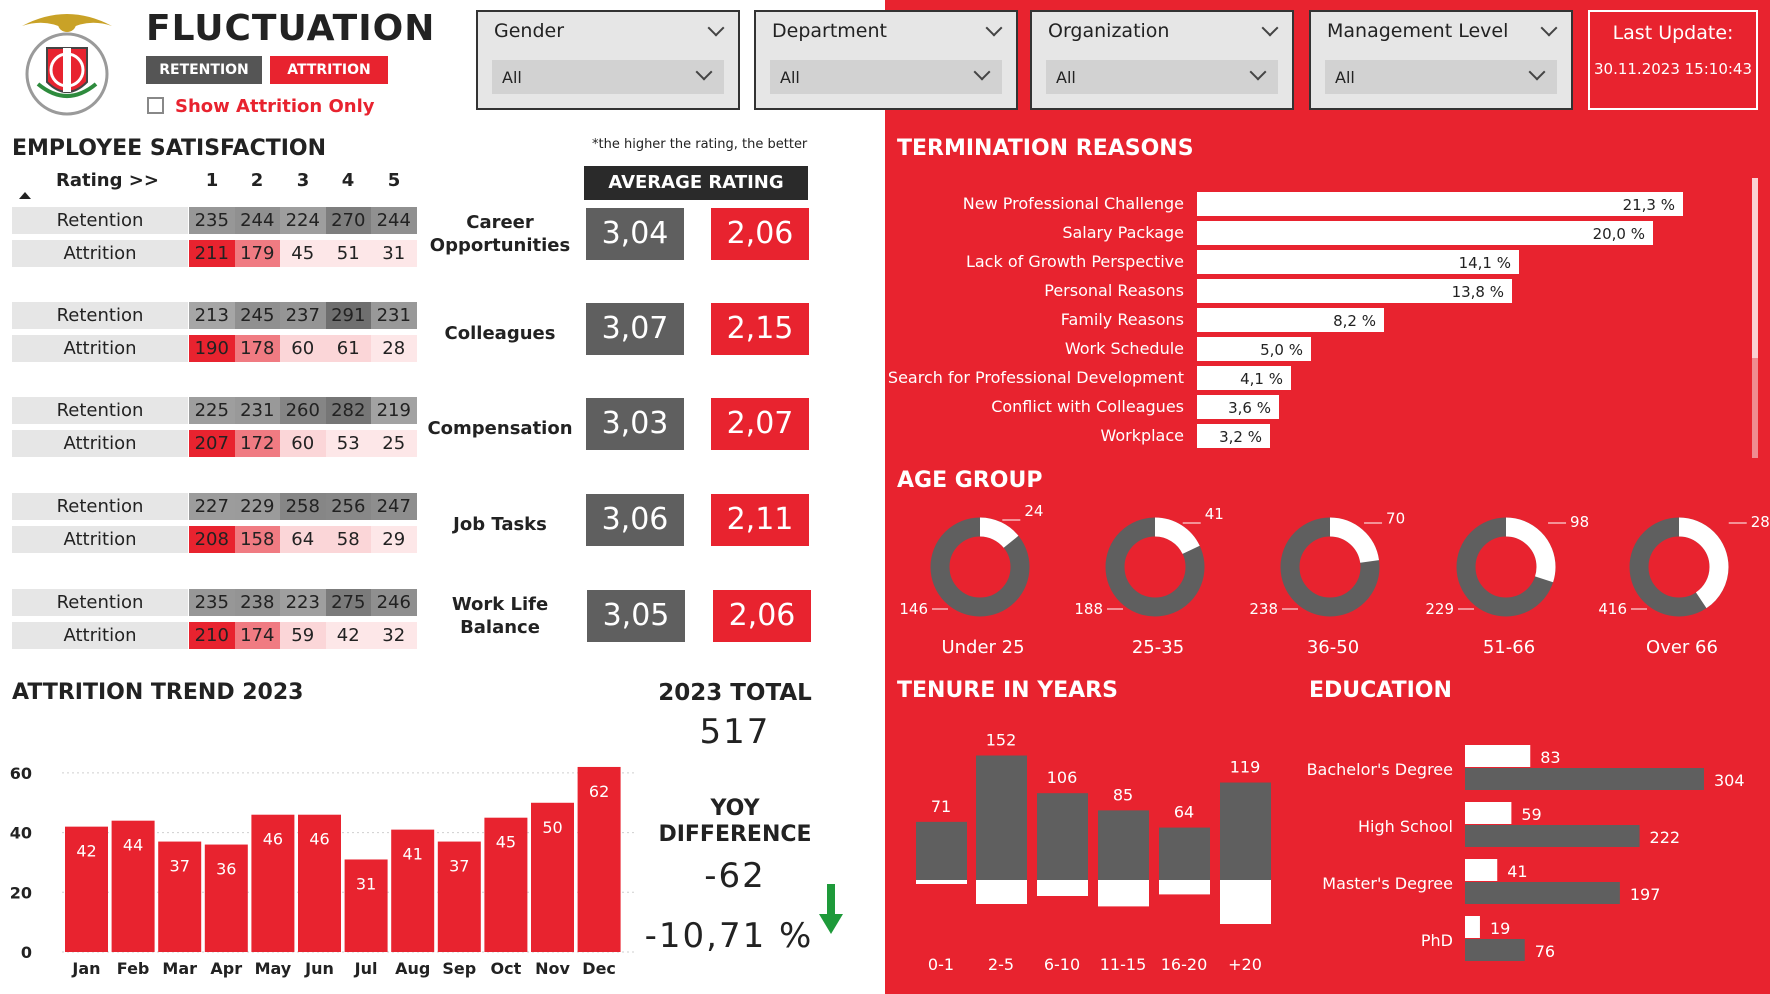 This screenshot has width=1770, height=994. Describe the element at coordinates (394, 602) in the screenshot. I see `retention-cell: 246` at that location.